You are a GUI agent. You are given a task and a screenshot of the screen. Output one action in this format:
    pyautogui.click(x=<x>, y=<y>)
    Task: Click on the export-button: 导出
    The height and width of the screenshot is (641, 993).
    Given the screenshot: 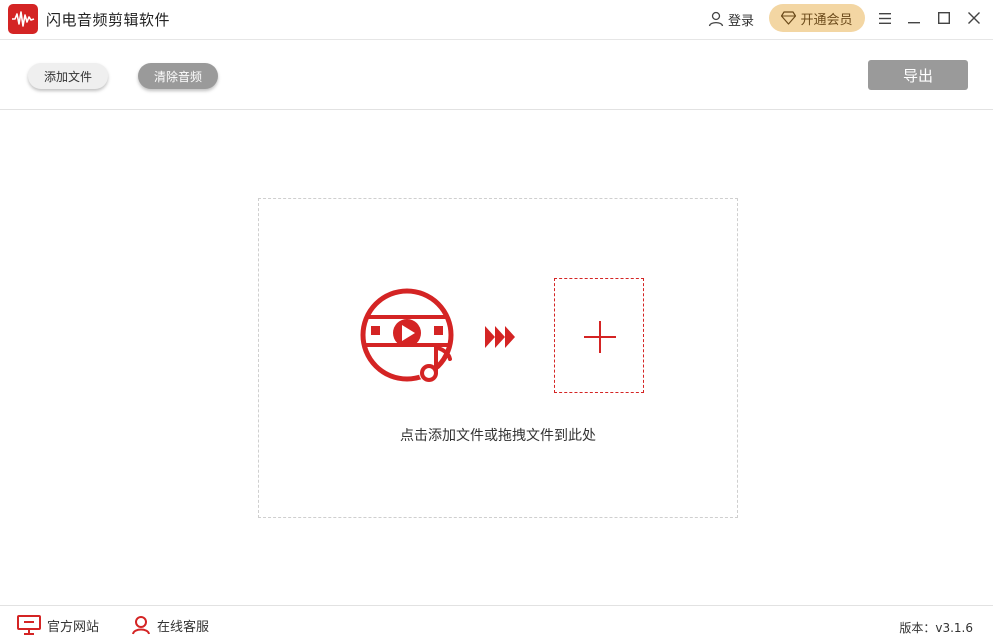 What is the action you would take?
    pyautogui.click(x=918, y=75)
    